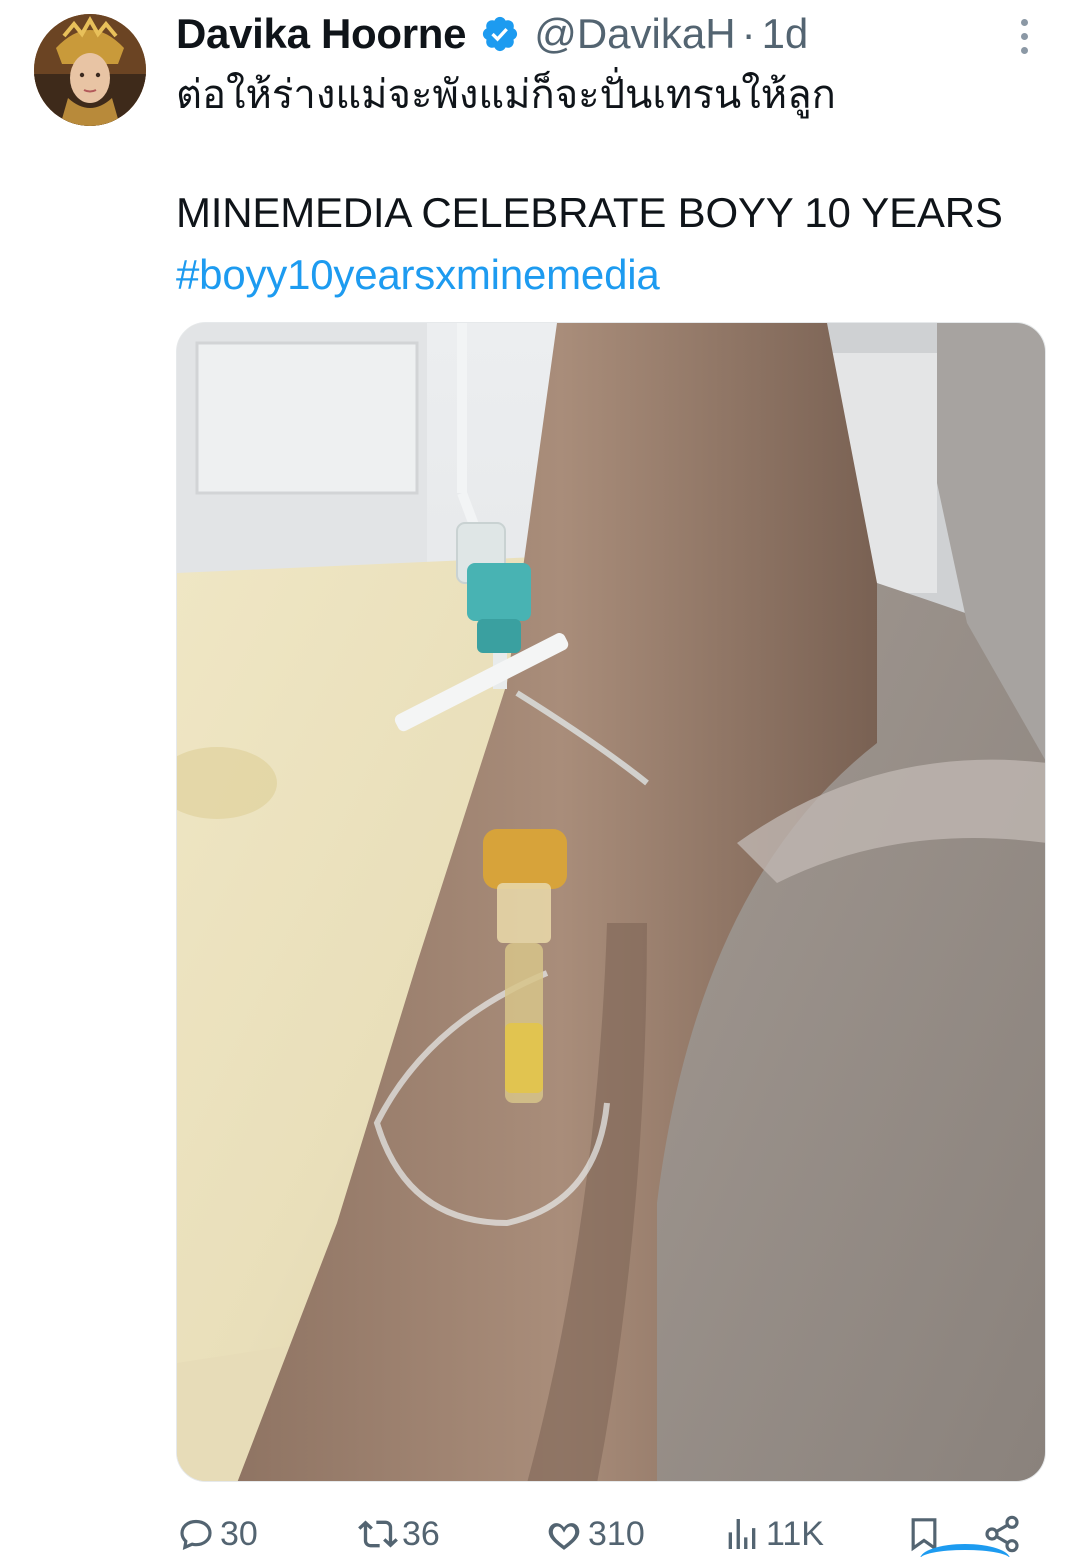  I want to click on avatar-image, so click(90, 70).